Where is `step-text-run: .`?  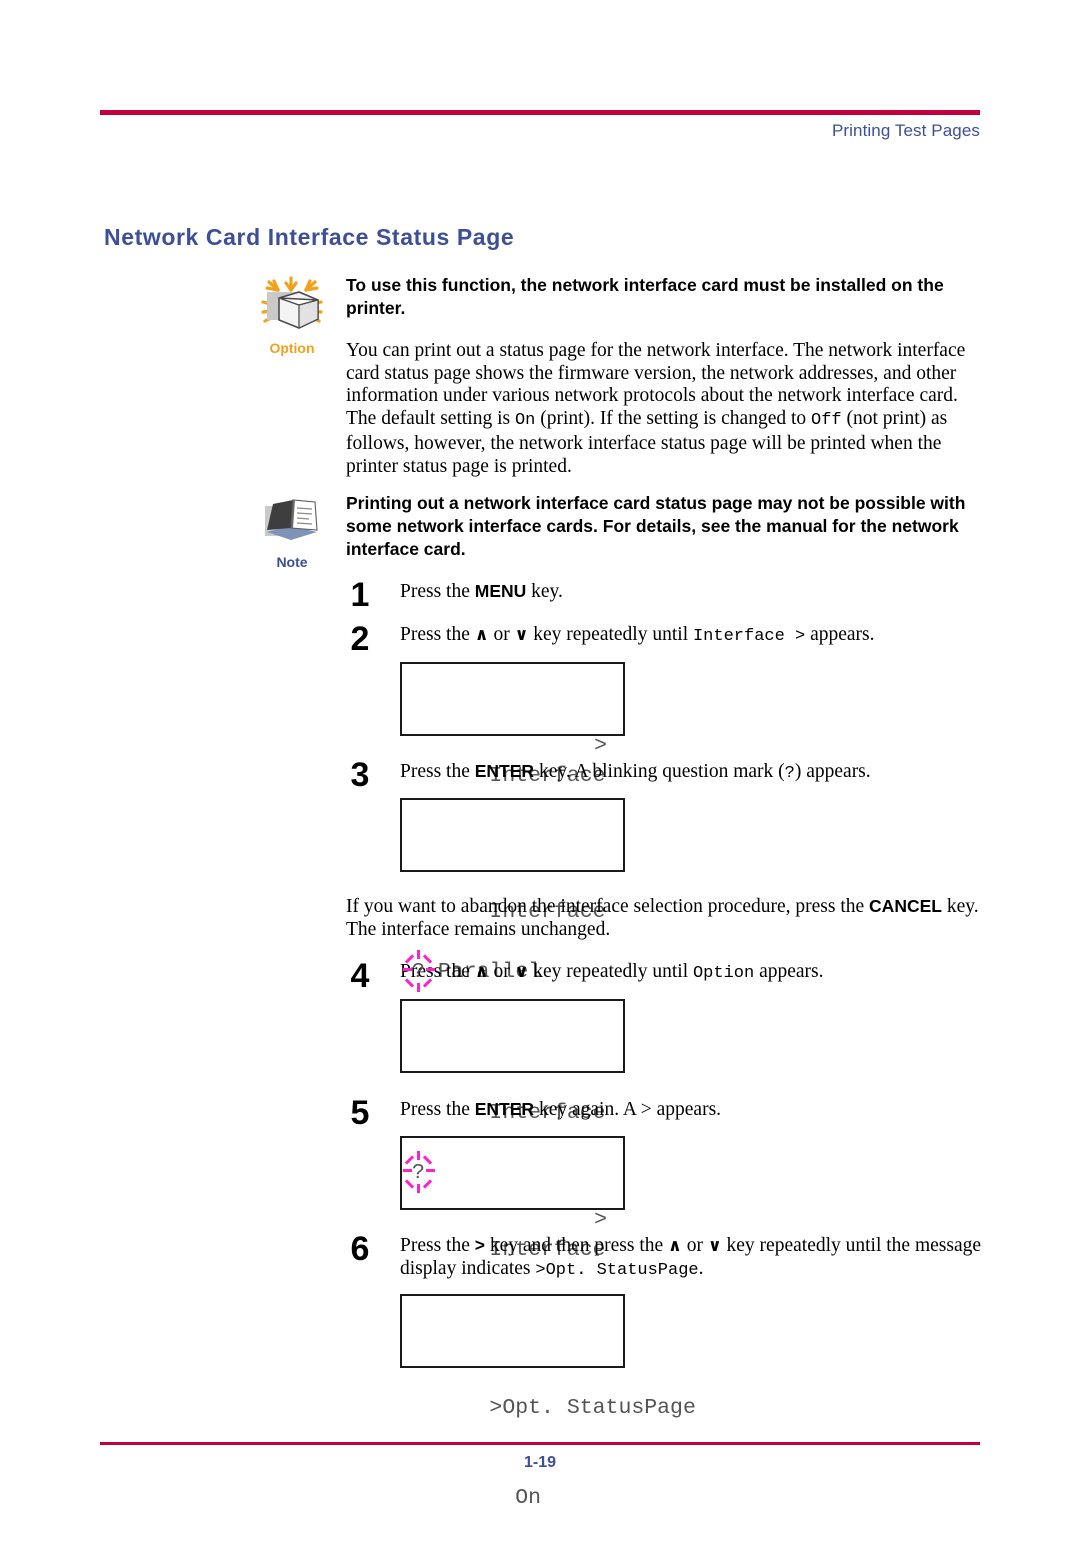 step-text-run: . is located at coordinates (701, 1268).